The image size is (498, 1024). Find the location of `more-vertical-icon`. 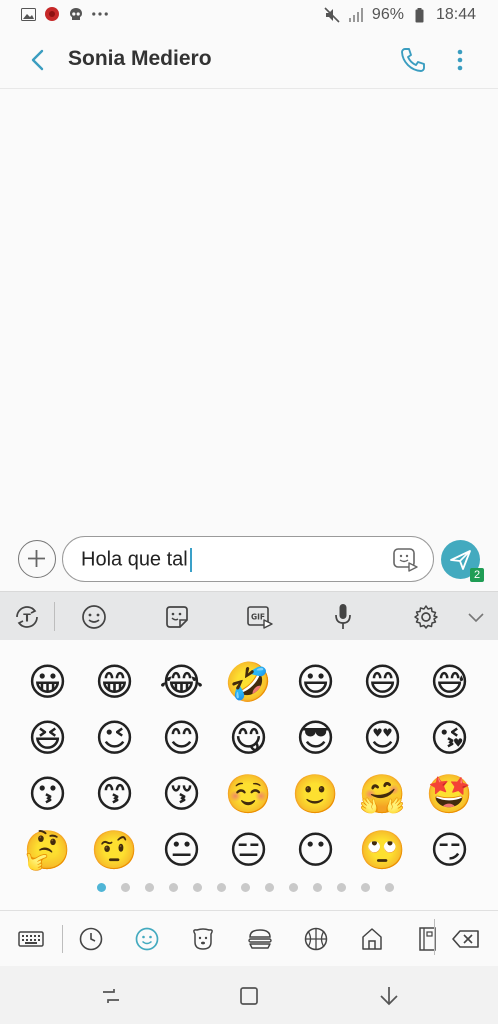

more-vertical-icon is located at coordinates (460, 60).